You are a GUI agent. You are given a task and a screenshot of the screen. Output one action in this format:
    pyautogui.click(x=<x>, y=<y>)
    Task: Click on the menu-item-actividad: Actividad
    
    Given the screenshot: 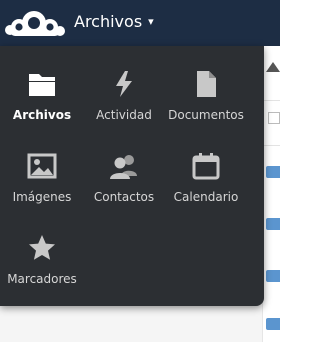 What is the action you would take?
    pyautogui.click(x=124, y=86)
    